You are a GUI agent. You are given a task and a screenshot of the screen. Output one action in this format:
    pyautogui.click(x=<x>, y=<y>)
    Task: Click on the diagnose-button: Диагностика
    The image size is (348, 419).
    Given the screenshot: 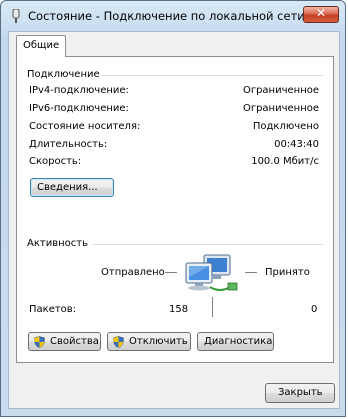 What is the action you would take?
    pyautogui.click(x=235, y=341)
    